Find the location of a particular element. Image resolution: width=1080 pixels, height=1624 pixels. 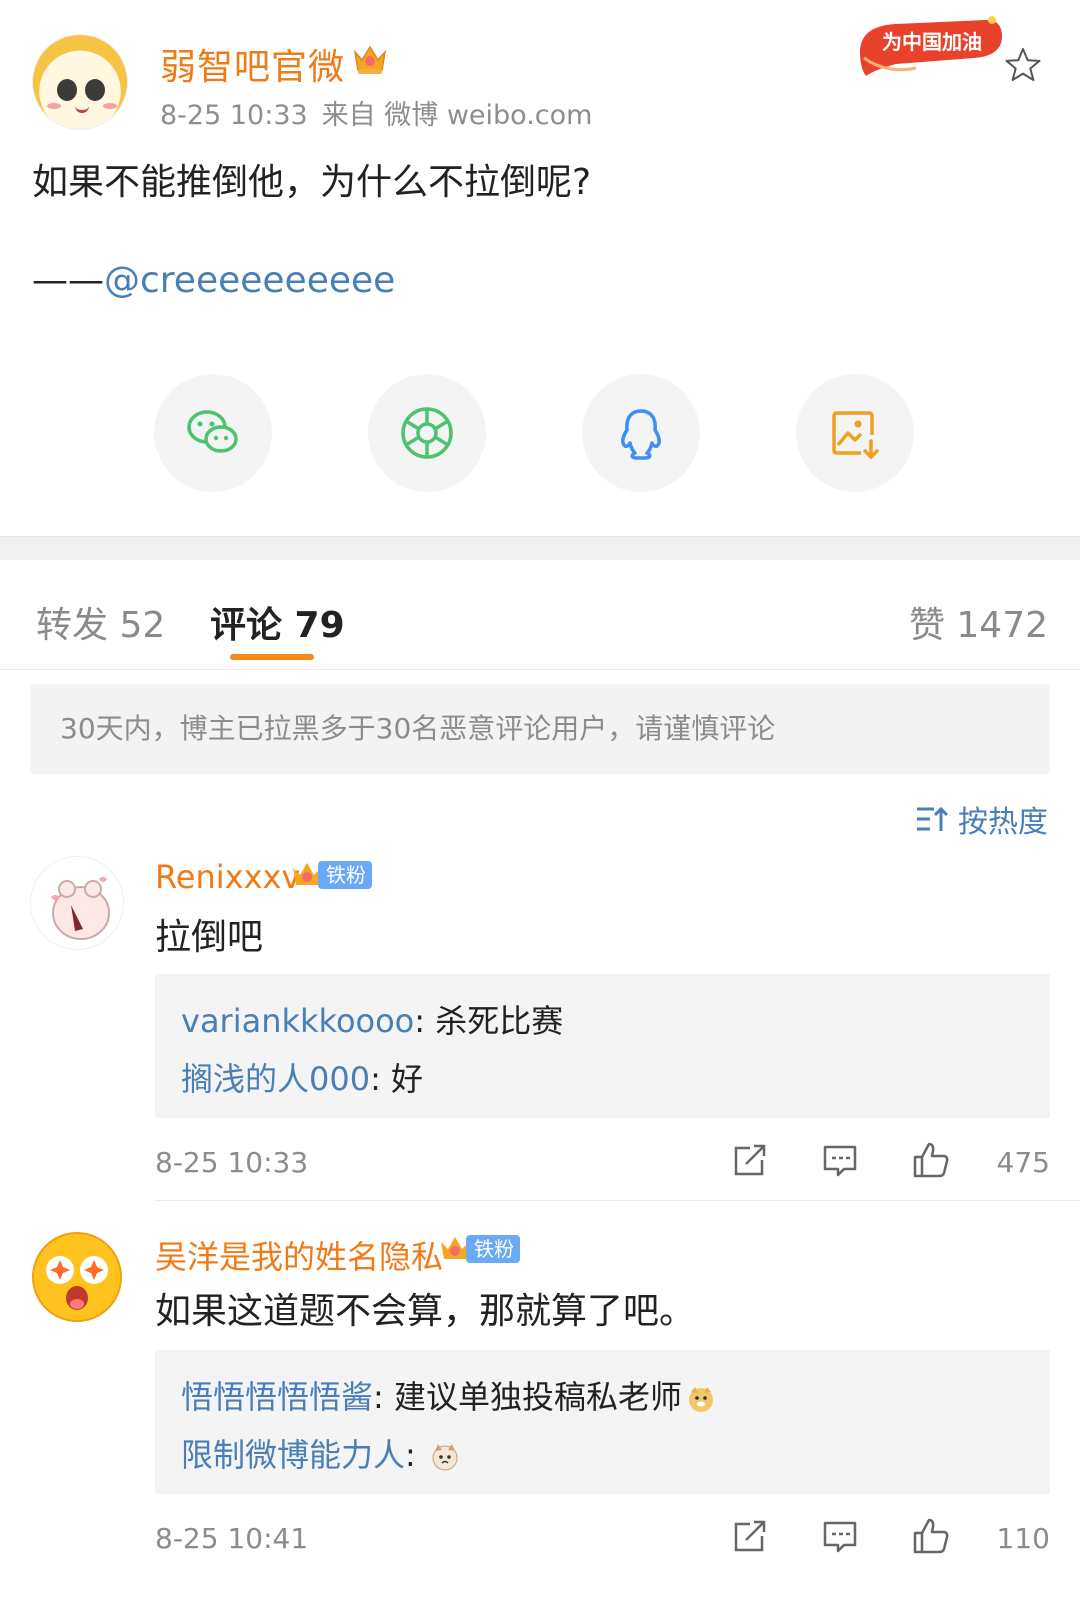

post-signature: ——@creeeeeeeeee is located at coordinates (213, 281).